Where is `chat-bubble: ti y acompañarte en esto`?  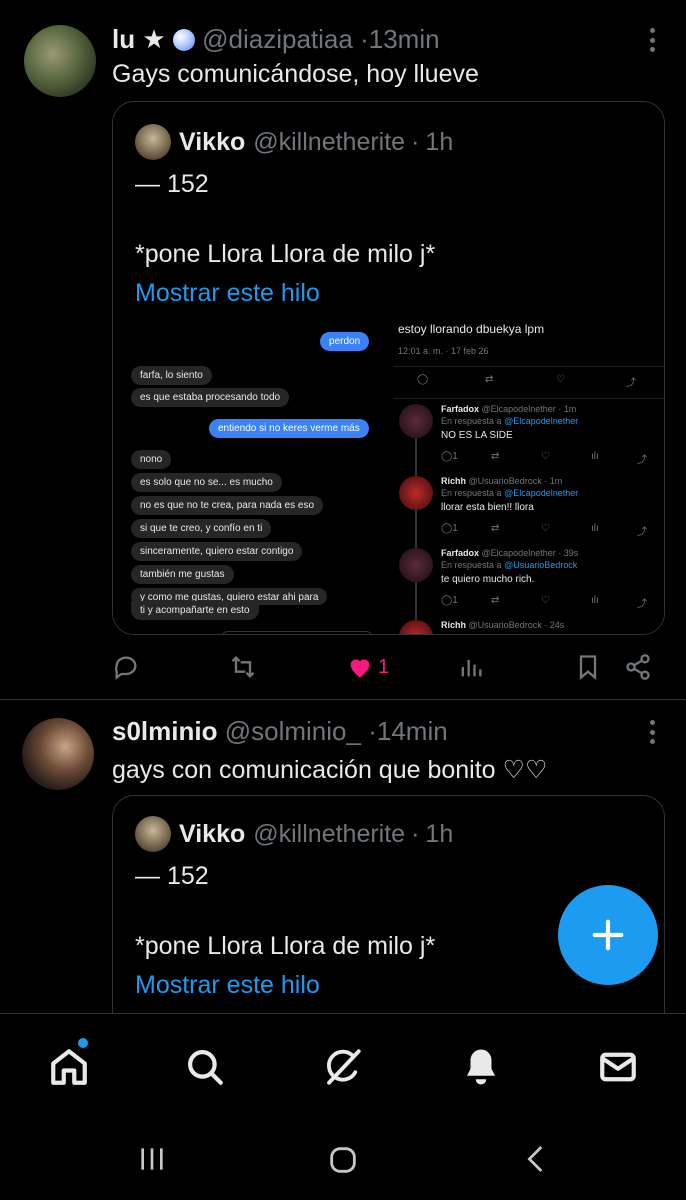 chat-bubble: ti y acompañarte en esto is located at coordinates (195, 610).